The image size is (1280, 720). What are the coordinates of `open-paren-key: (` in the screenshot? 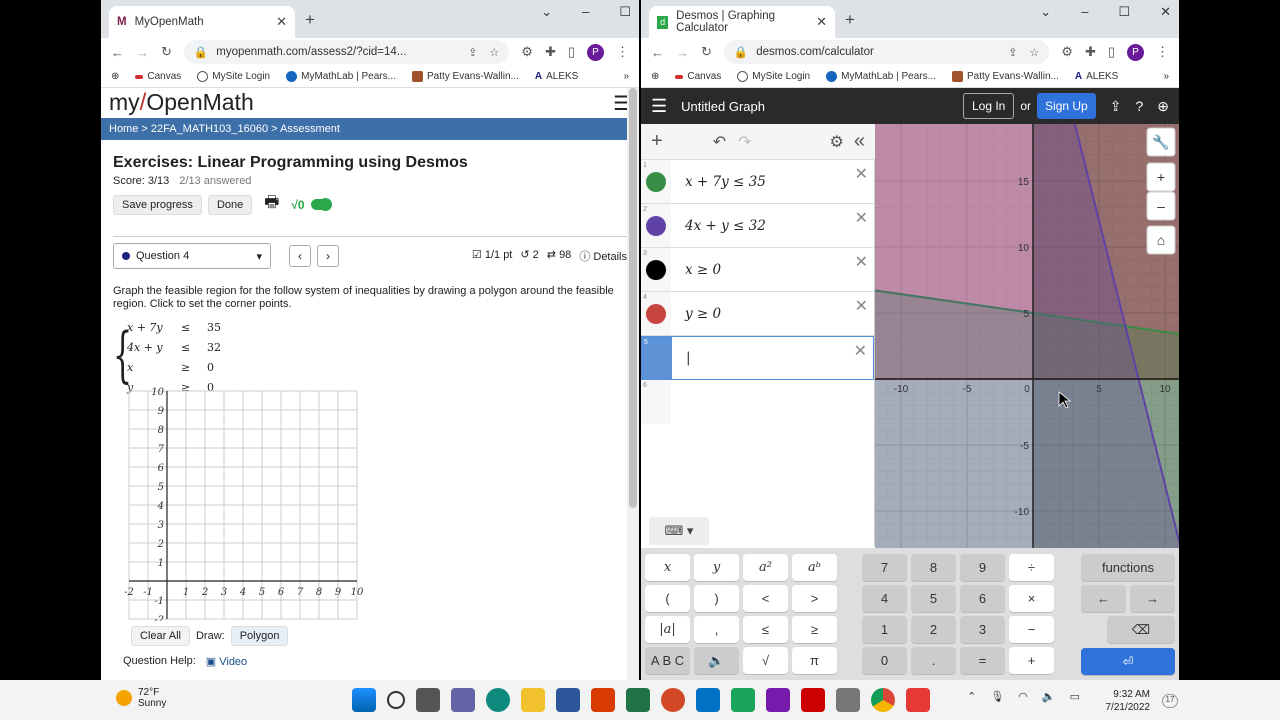 It's located at (667, 598).